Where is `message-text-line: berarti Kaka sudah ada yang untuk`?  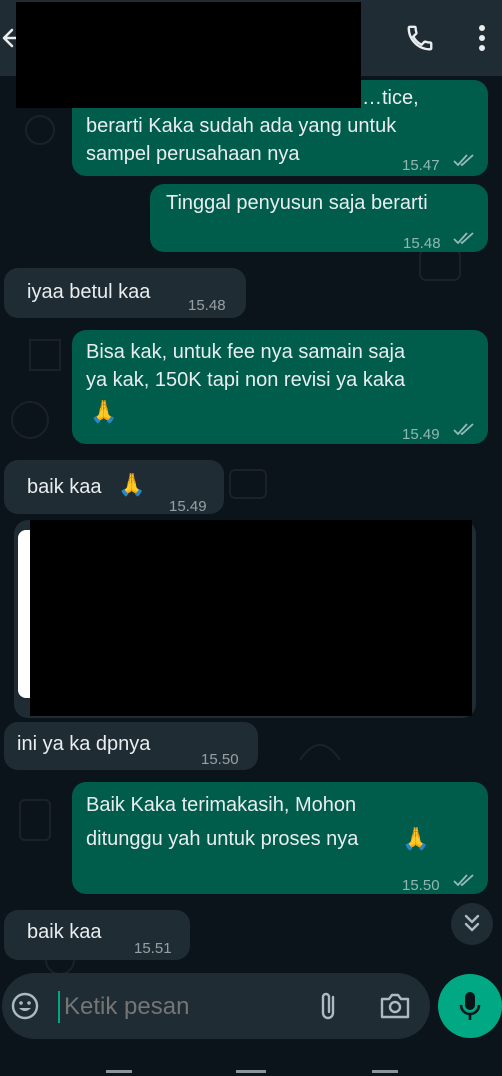 message-text-line: berarti Kaka sudah ada yang untuk is located at coordinates (241, 126).